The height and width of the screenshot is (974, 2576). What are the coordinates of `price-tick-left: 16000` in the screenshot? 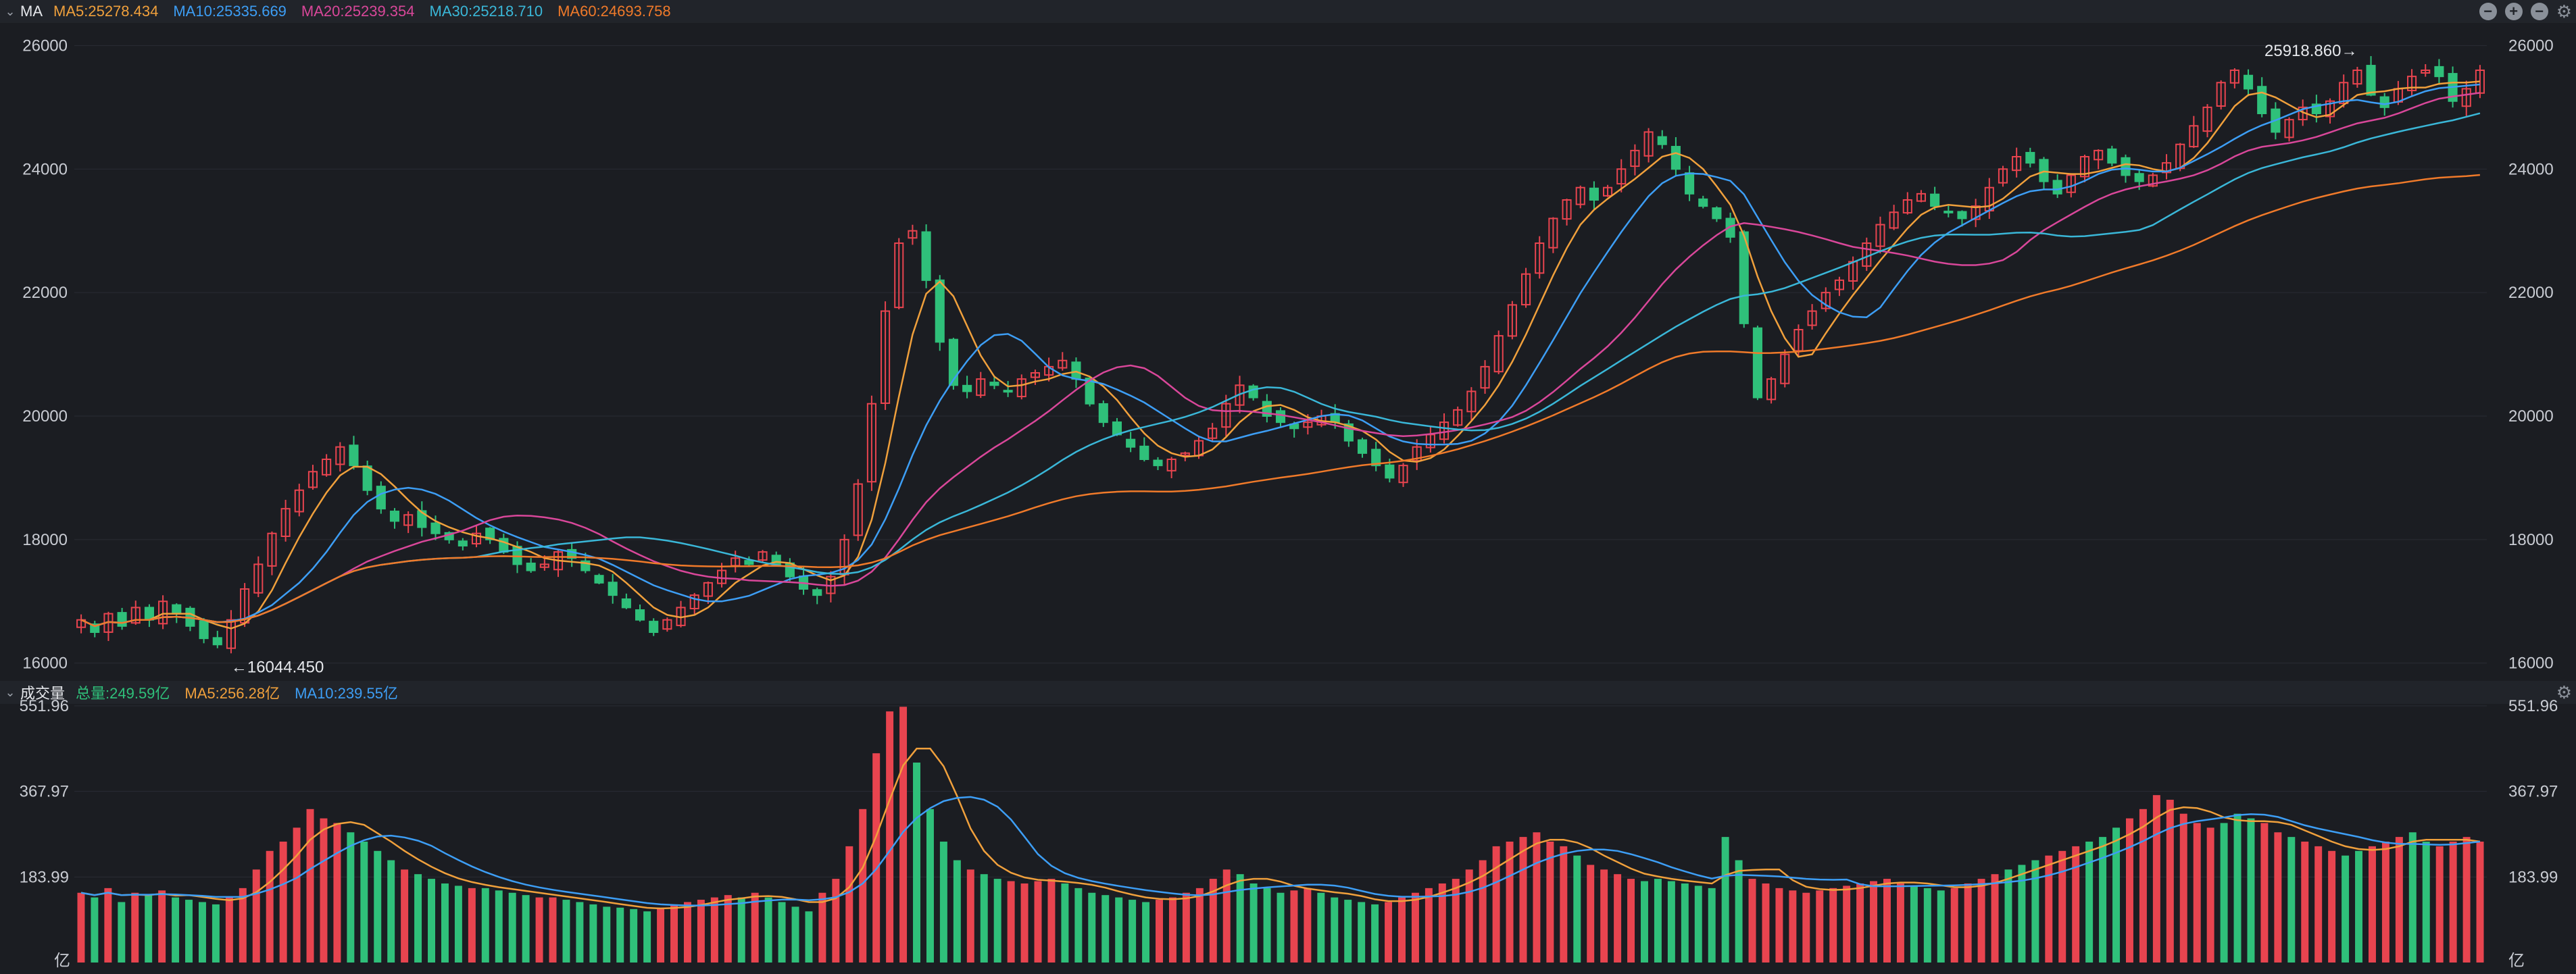 It's located at (45, 664).